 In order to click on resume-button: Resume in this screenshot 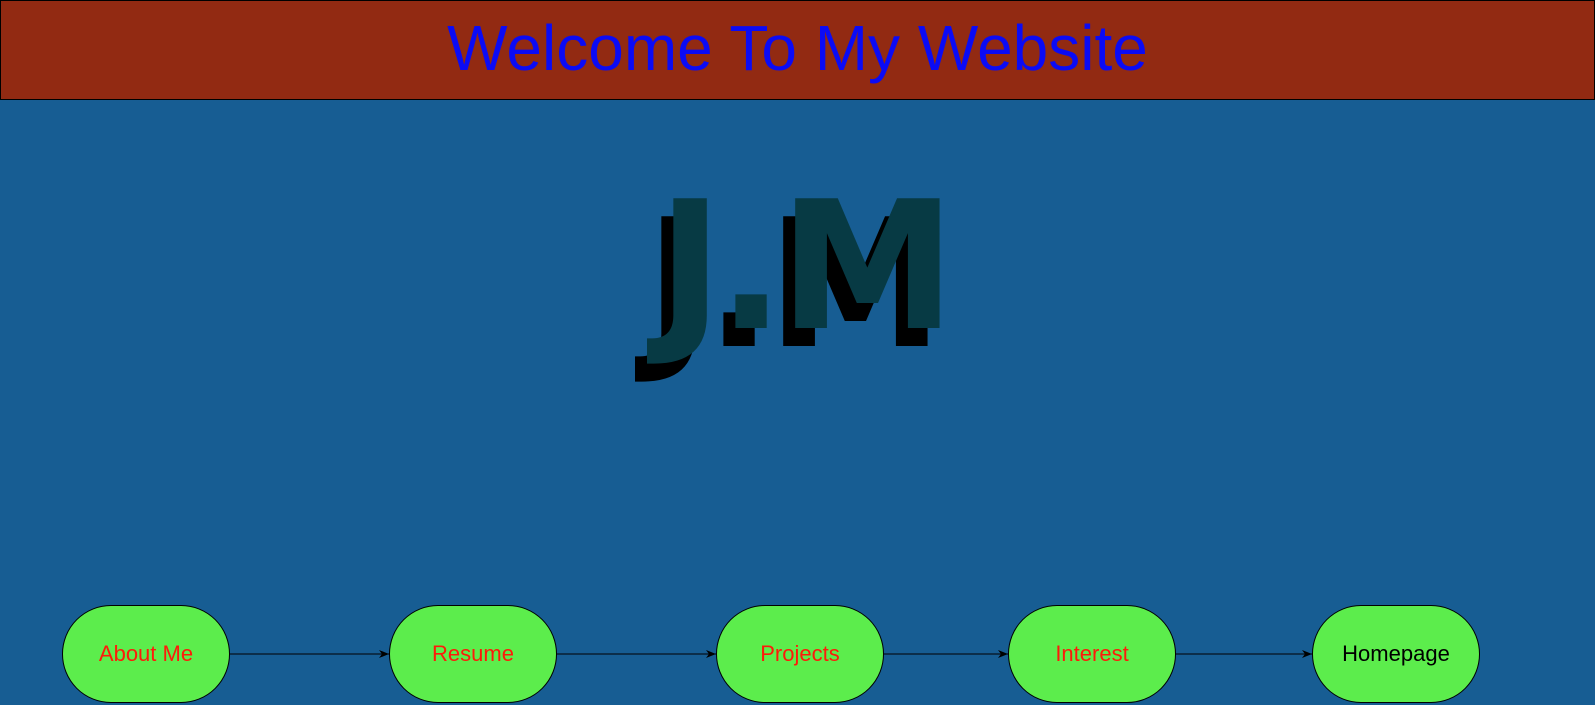, I will do `click(473, 654)`.